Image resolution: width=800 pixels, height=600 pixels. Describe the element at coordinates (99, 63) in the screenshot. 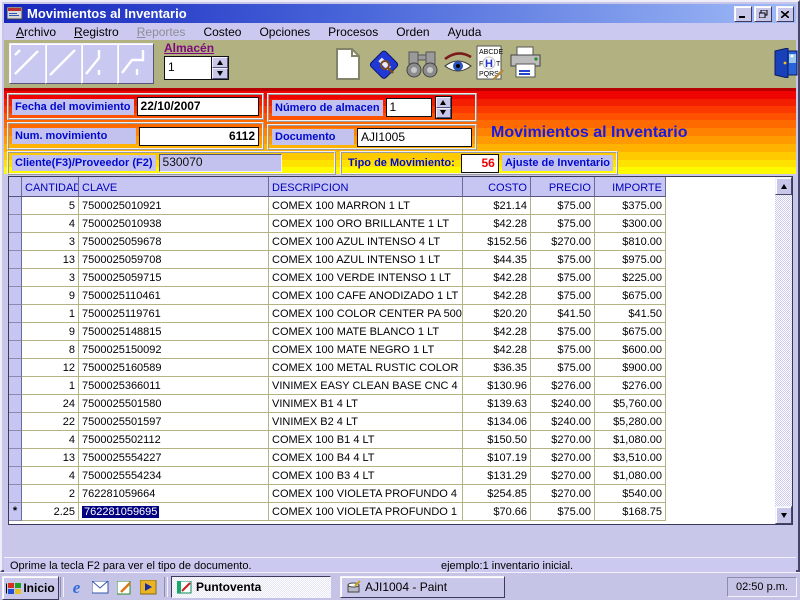

I see `nav-next-button` at that location.